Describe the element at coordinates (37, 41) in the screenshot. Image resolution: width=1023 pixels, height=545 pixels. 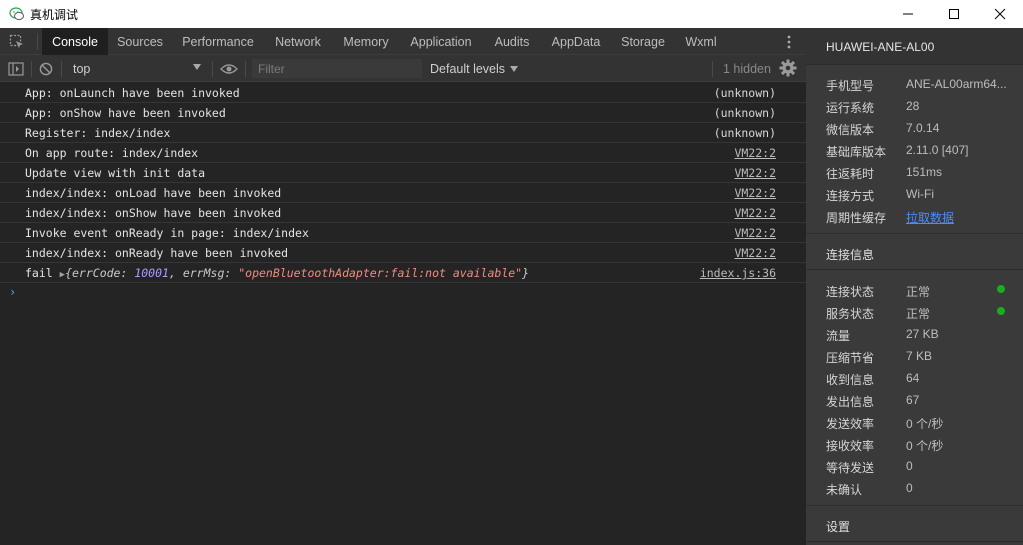
I see `tab-separator` at that location.